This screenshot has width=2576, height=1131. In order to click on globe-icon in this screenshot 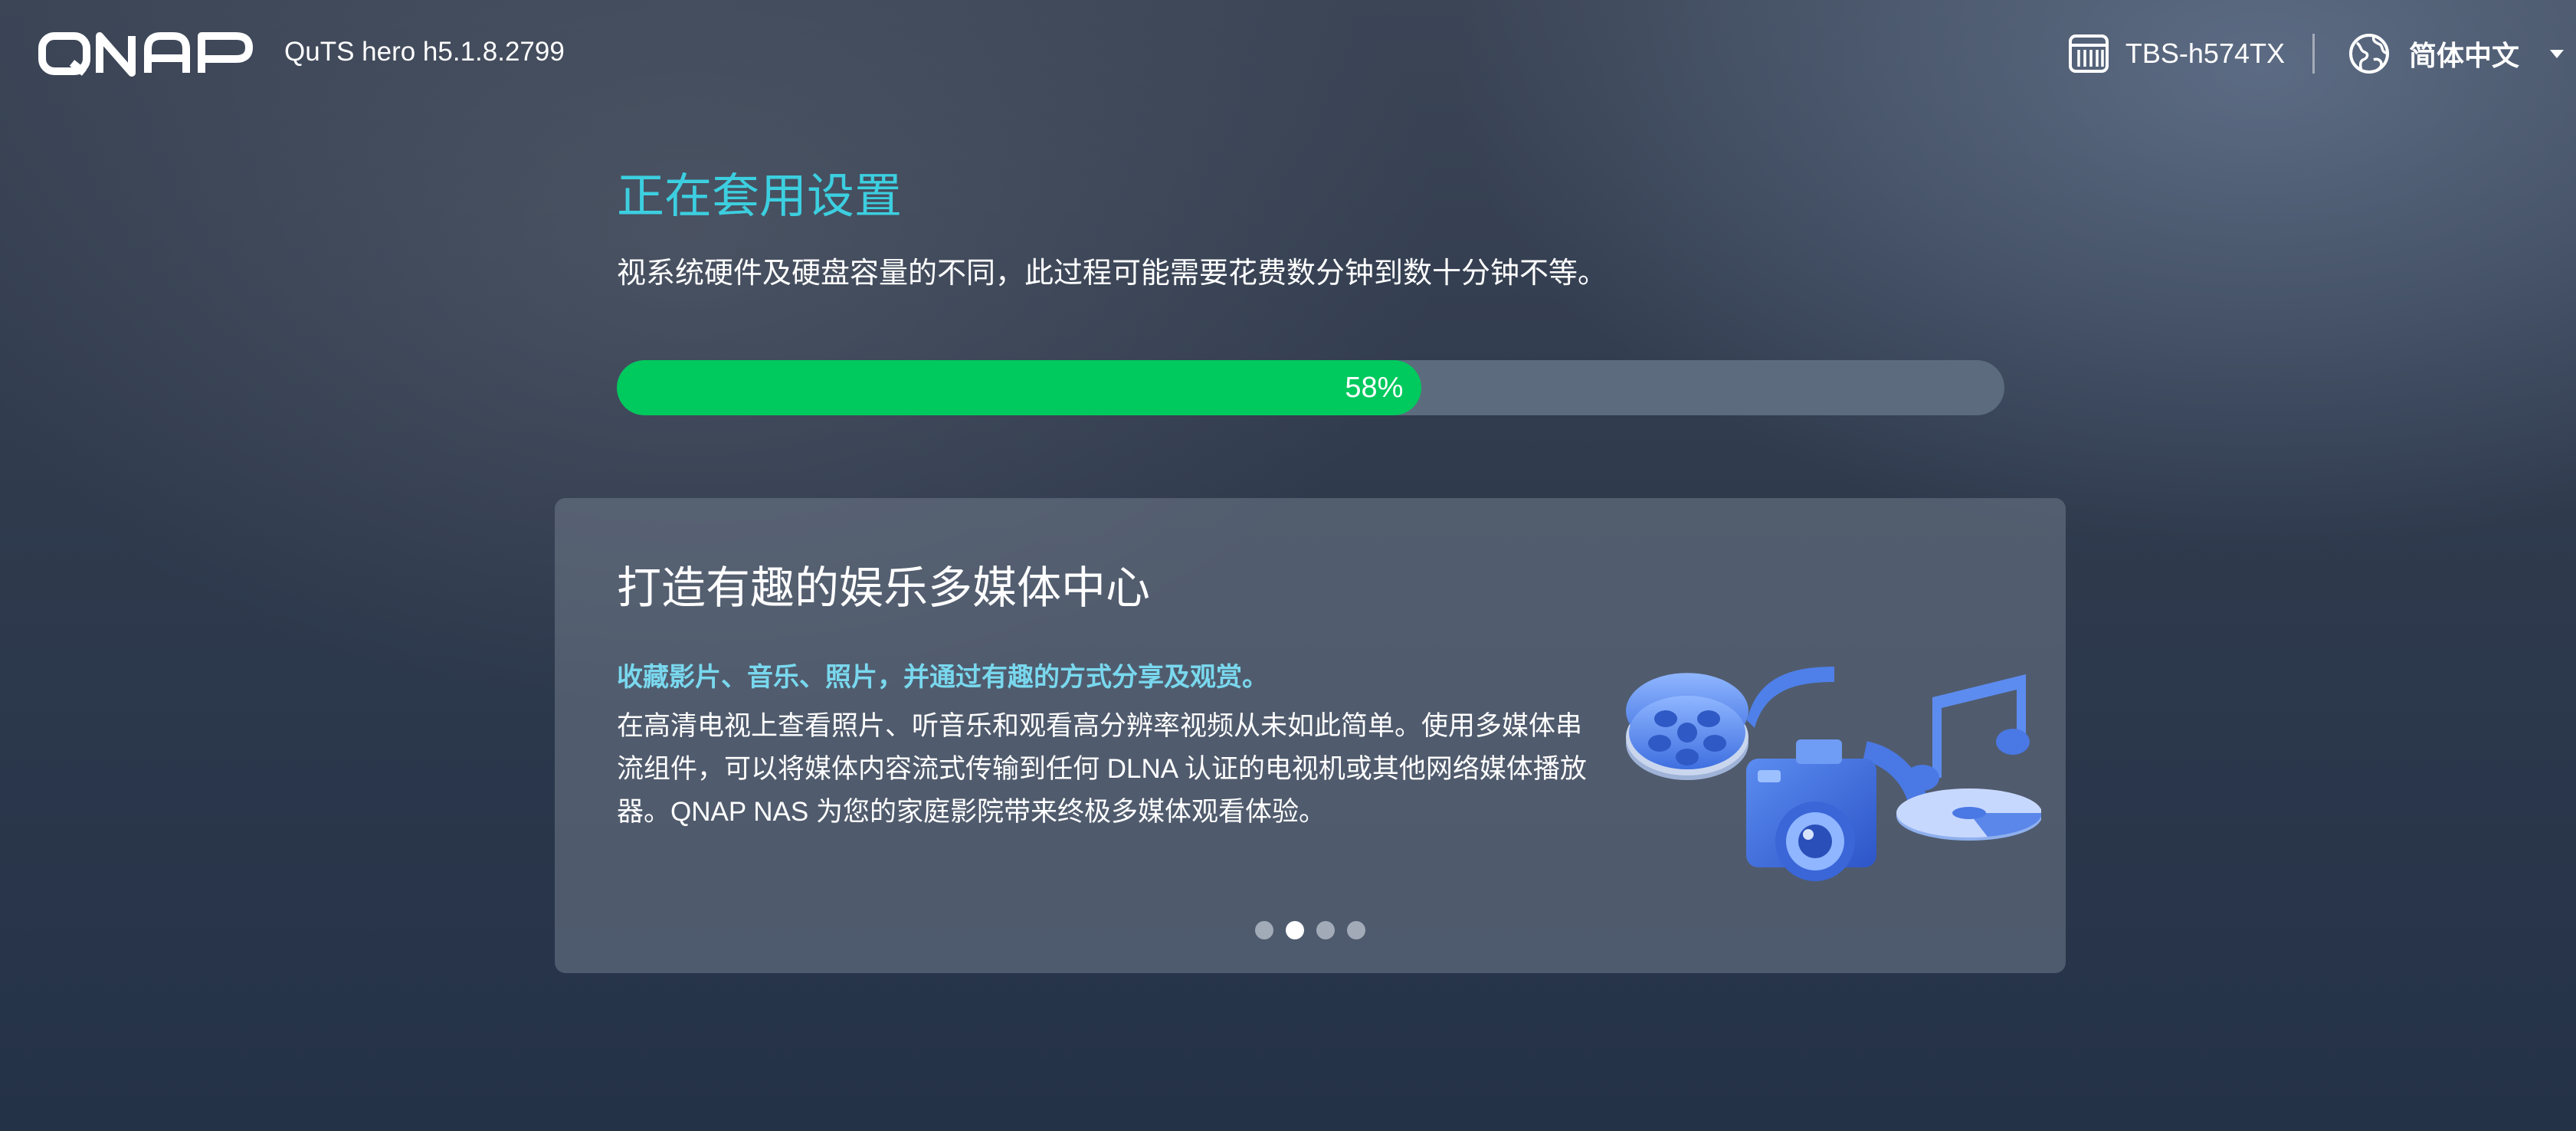, I will do `click(2369, 54)`.